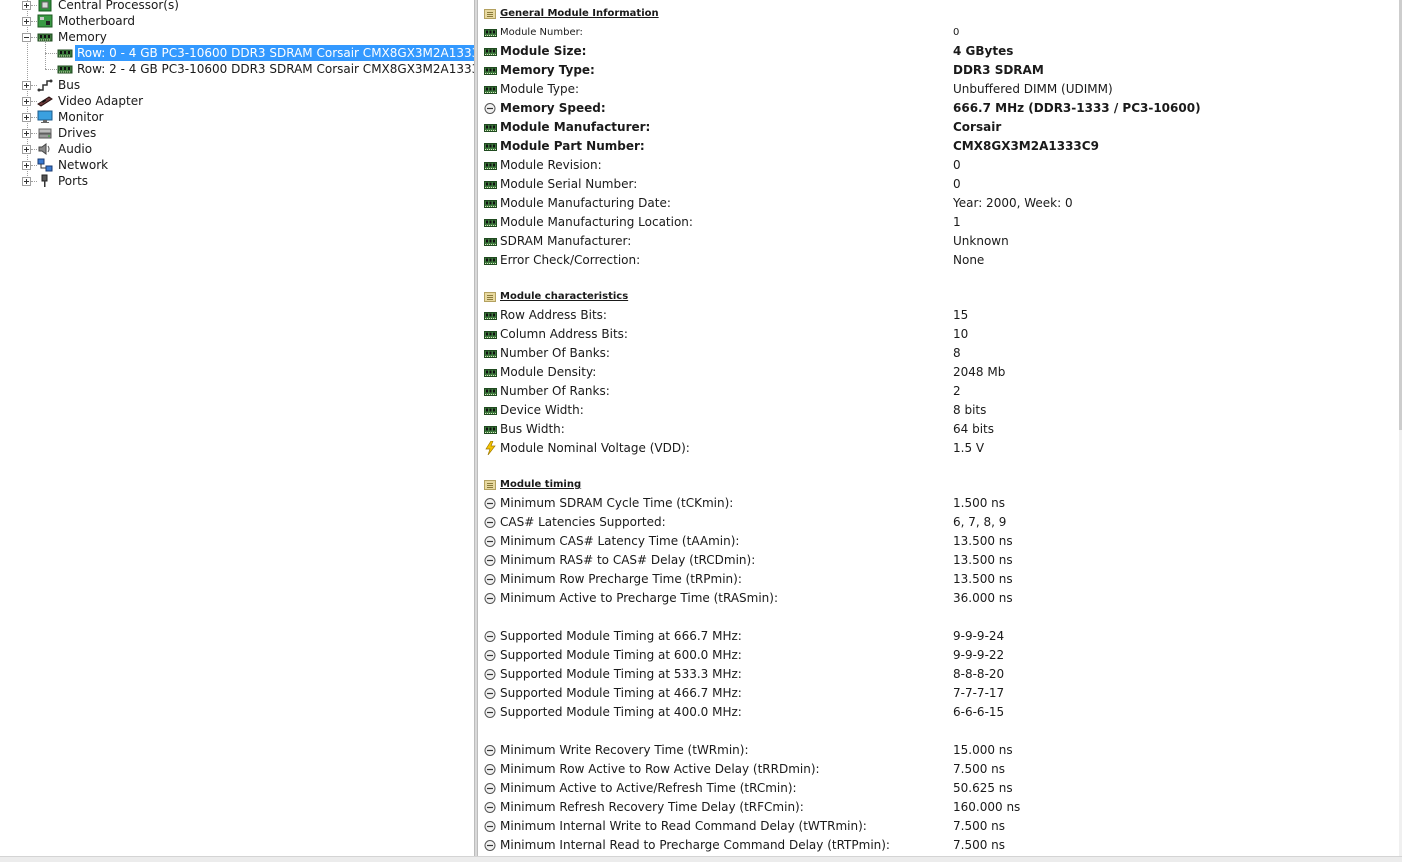 Image resolution: width=1402 pixels, height=862 pixels. I want to click on tree-item-network: Network, so click(237, 165).